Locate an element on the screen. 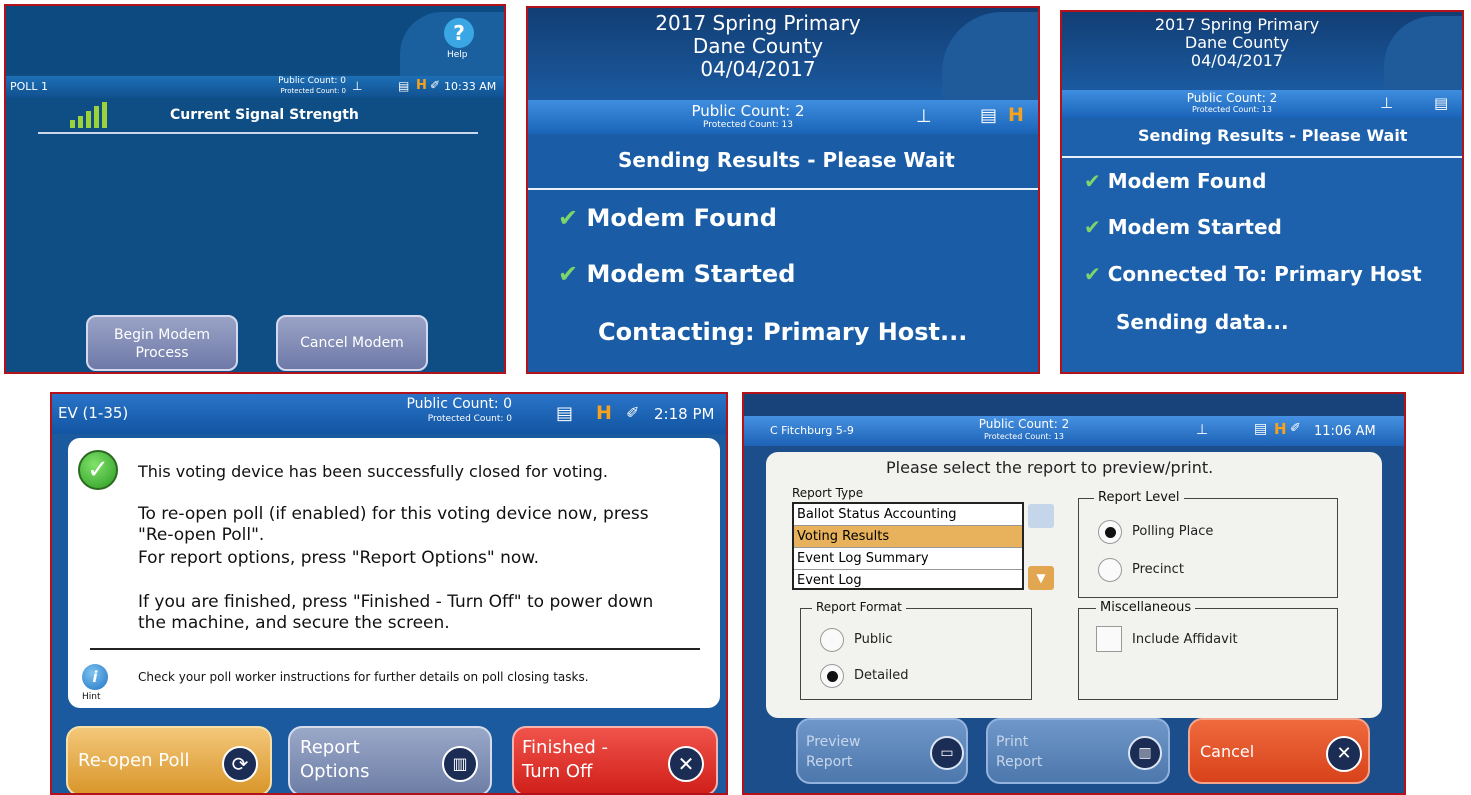 Image resolution: width=1471 pixels, height=795 pixels. list-item: Ballot Status Accounting is located at coordinates (908, 515).